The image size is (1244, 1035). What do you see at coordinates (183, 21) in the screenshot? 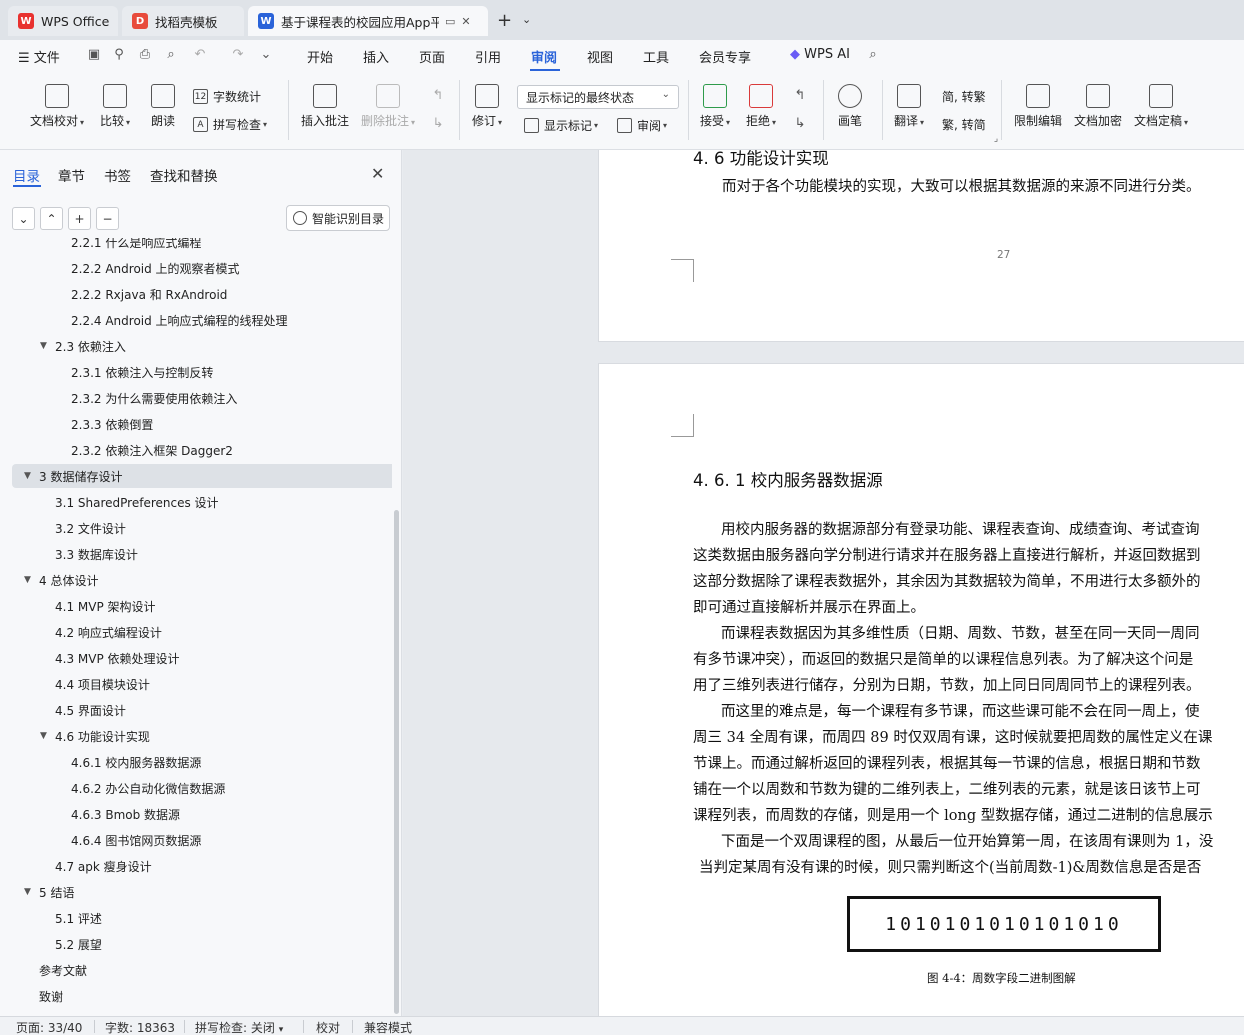
I see `tab-docer-templates: D 找稻壳模板` at bounding box center [183, 21].